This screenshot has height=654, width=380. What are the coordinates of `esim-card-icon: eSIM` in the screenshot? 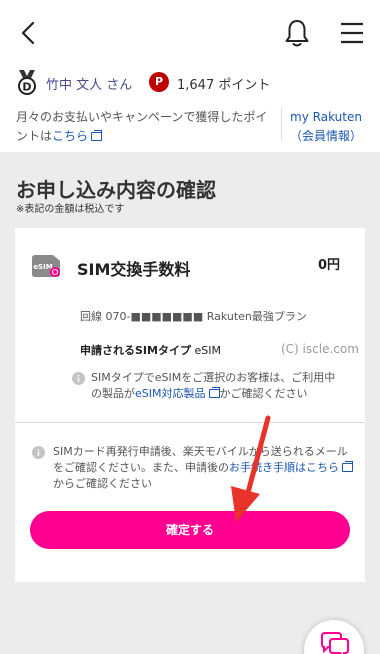 It's located at (46, 266).